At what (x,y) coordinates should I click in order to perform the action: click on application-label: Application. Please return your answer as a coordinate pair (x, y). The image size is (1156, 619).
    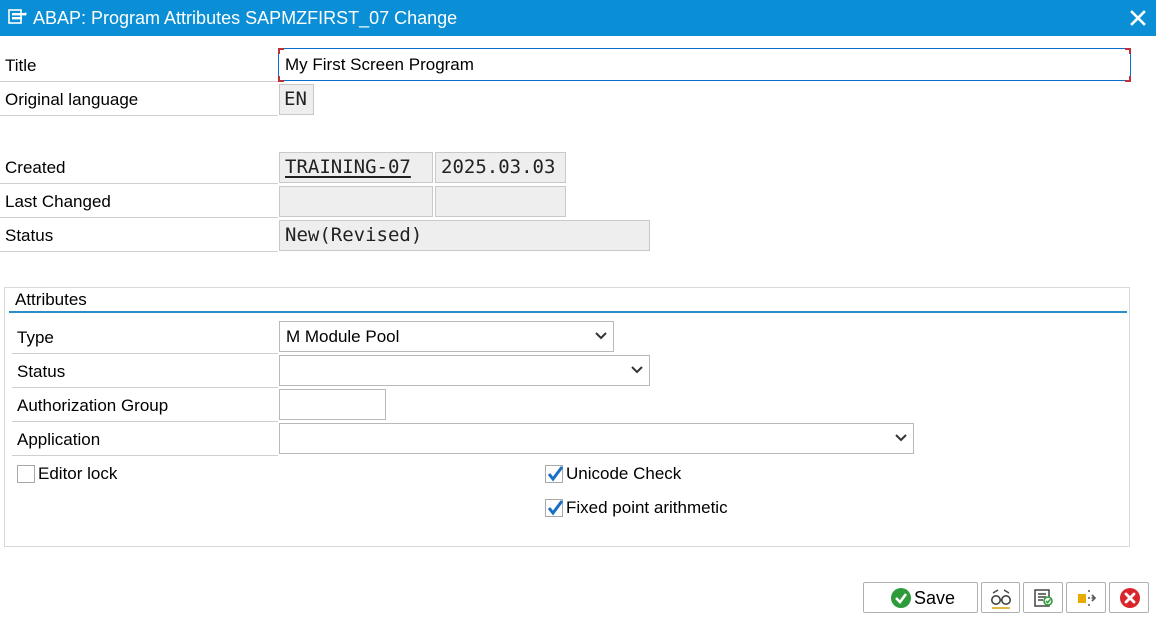
    Looking at the image, I should click on (145, 439).